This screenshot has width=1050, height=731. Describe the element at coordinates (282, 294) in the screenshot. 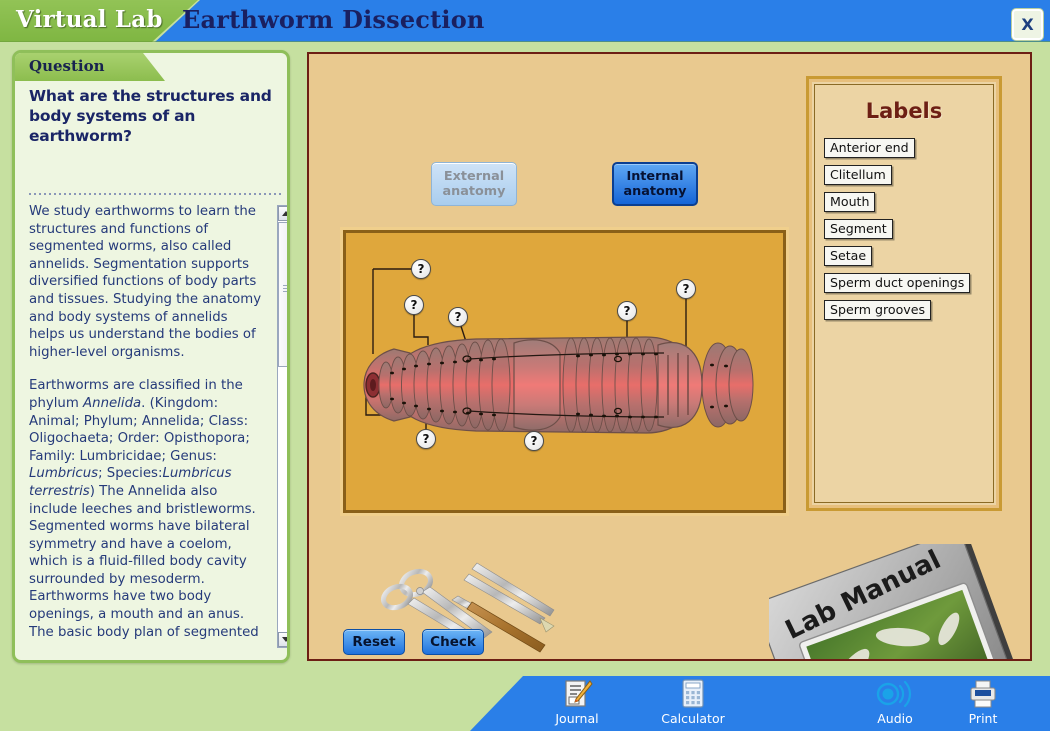

I see `scrollbar-thumb` at that location.